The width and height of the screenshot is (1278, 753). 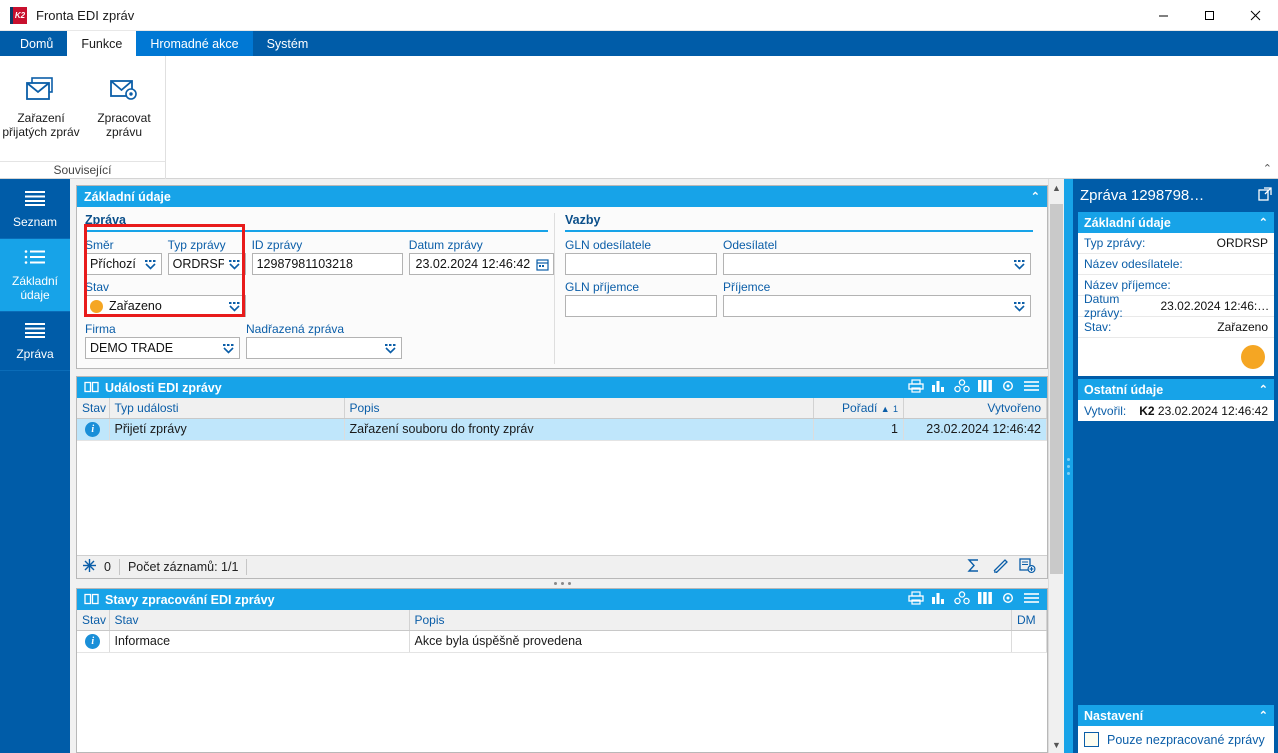 What do you see at coordinates (304, 264) in the screenshot?
I see `id-zpravy-value: 12987981103218` at bounding box center [304, 264].